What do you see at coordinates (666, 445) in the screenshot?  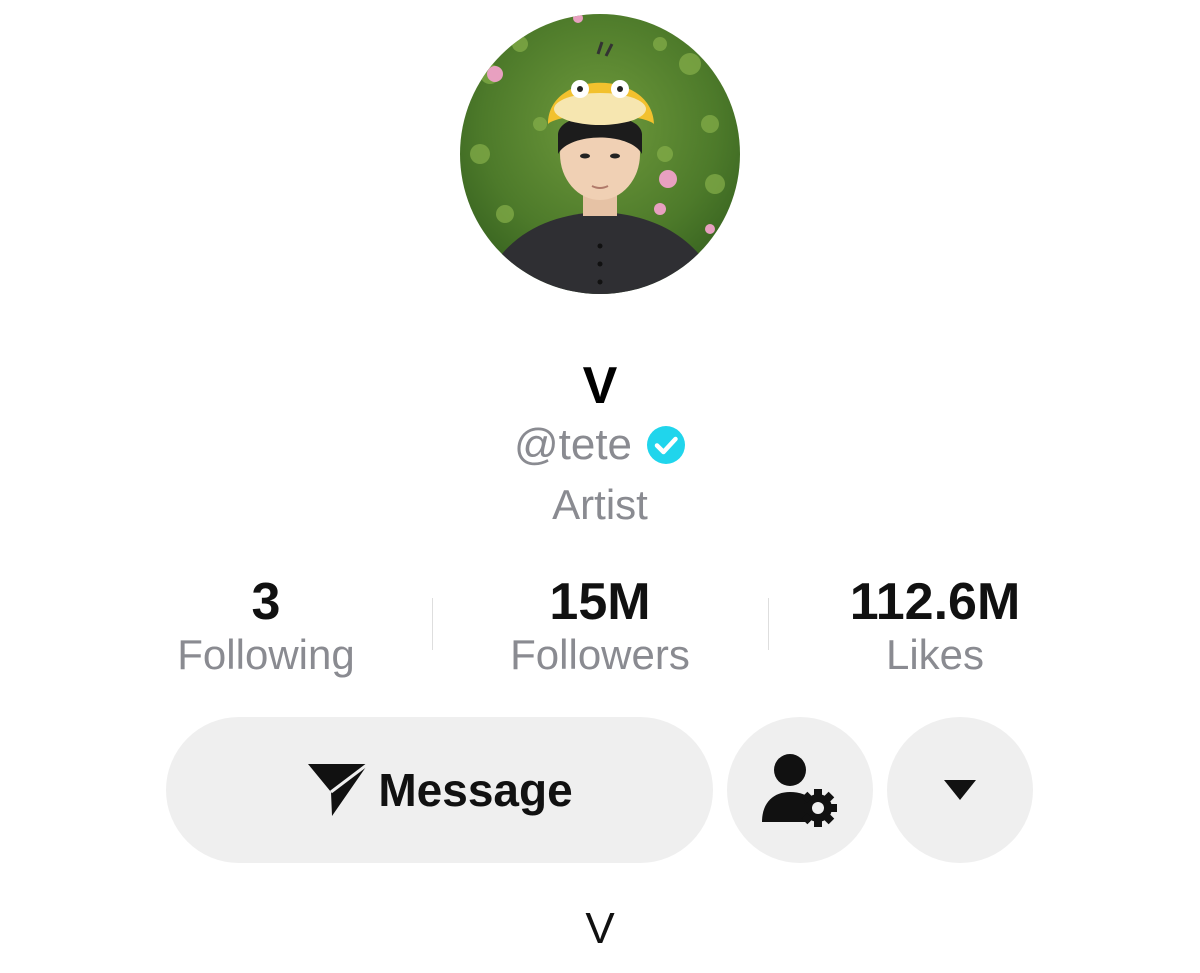 I see `verified-badge-icon` at bounding box center [666, 445].